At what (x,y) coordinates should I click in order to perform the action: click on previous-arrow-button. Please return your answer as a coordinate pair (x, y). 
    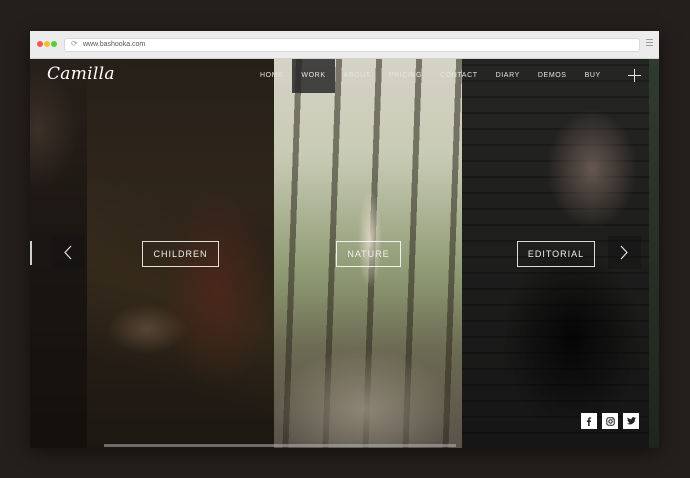
    Looking at the image, I should click on (68, 252).